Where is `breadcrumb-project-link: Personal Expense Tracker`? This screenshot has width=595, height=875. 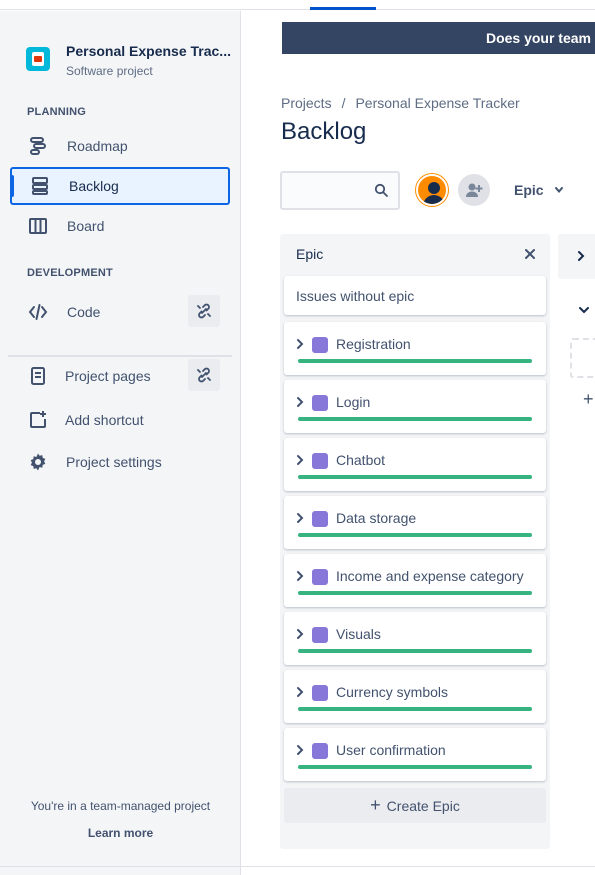 breadcrumb-project-link: Personal Expense Tracker is located at coordinates (437, 103).